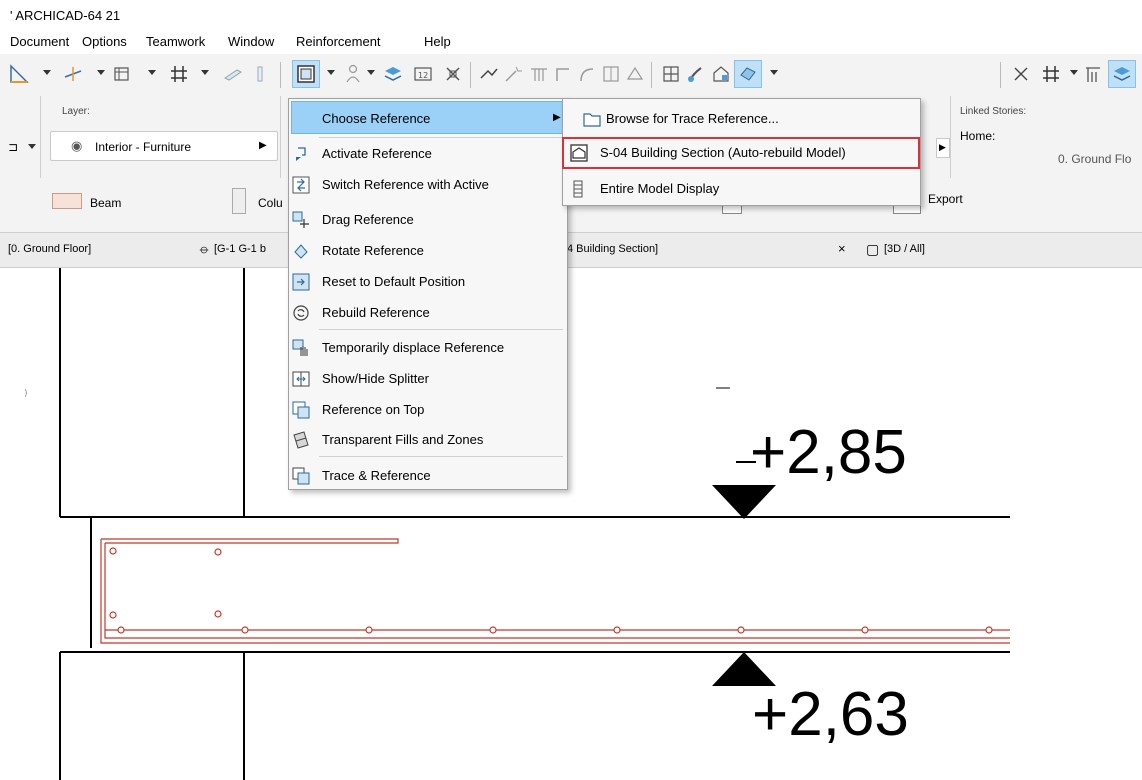 This screenshot has height=780, width=1142. I want to click on rotate-reference-icon, so click(301, 251).